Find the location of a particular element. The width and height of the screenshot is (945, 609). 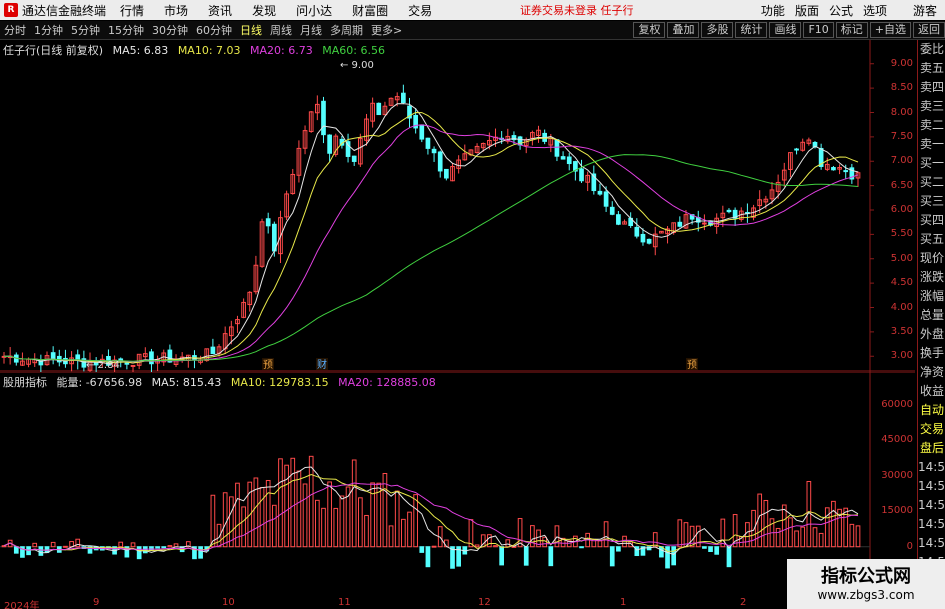

ma5-value: MA5: 6.83 is located at coordinates (140, 50).